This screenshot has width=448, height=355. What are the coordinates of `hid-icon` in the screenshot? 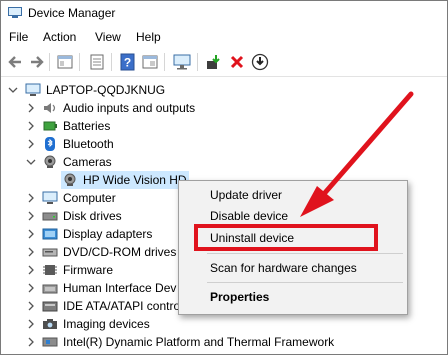 It's located at (50, 289).